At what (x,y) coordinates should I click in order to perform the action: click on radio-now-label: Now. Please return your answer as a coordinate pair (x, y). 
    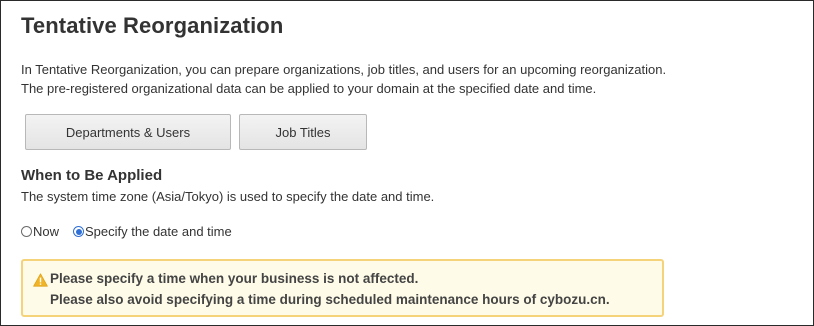
    Looking at the image, I should click on (46, 231).